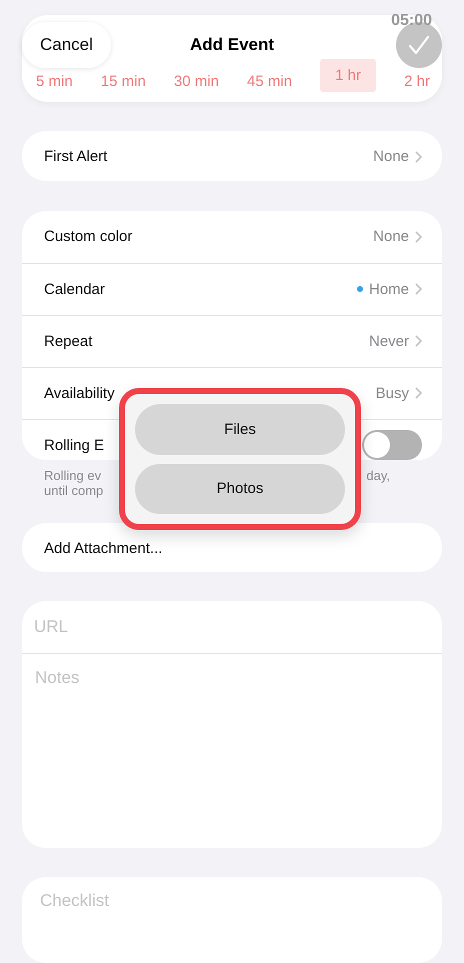 Image resolution: width=464 pixels, height=963 pixels. What do you see at coordinates (74, 445) in the screenshot?
I see `row-label: Rolling E` at bounding box center [74, 445].